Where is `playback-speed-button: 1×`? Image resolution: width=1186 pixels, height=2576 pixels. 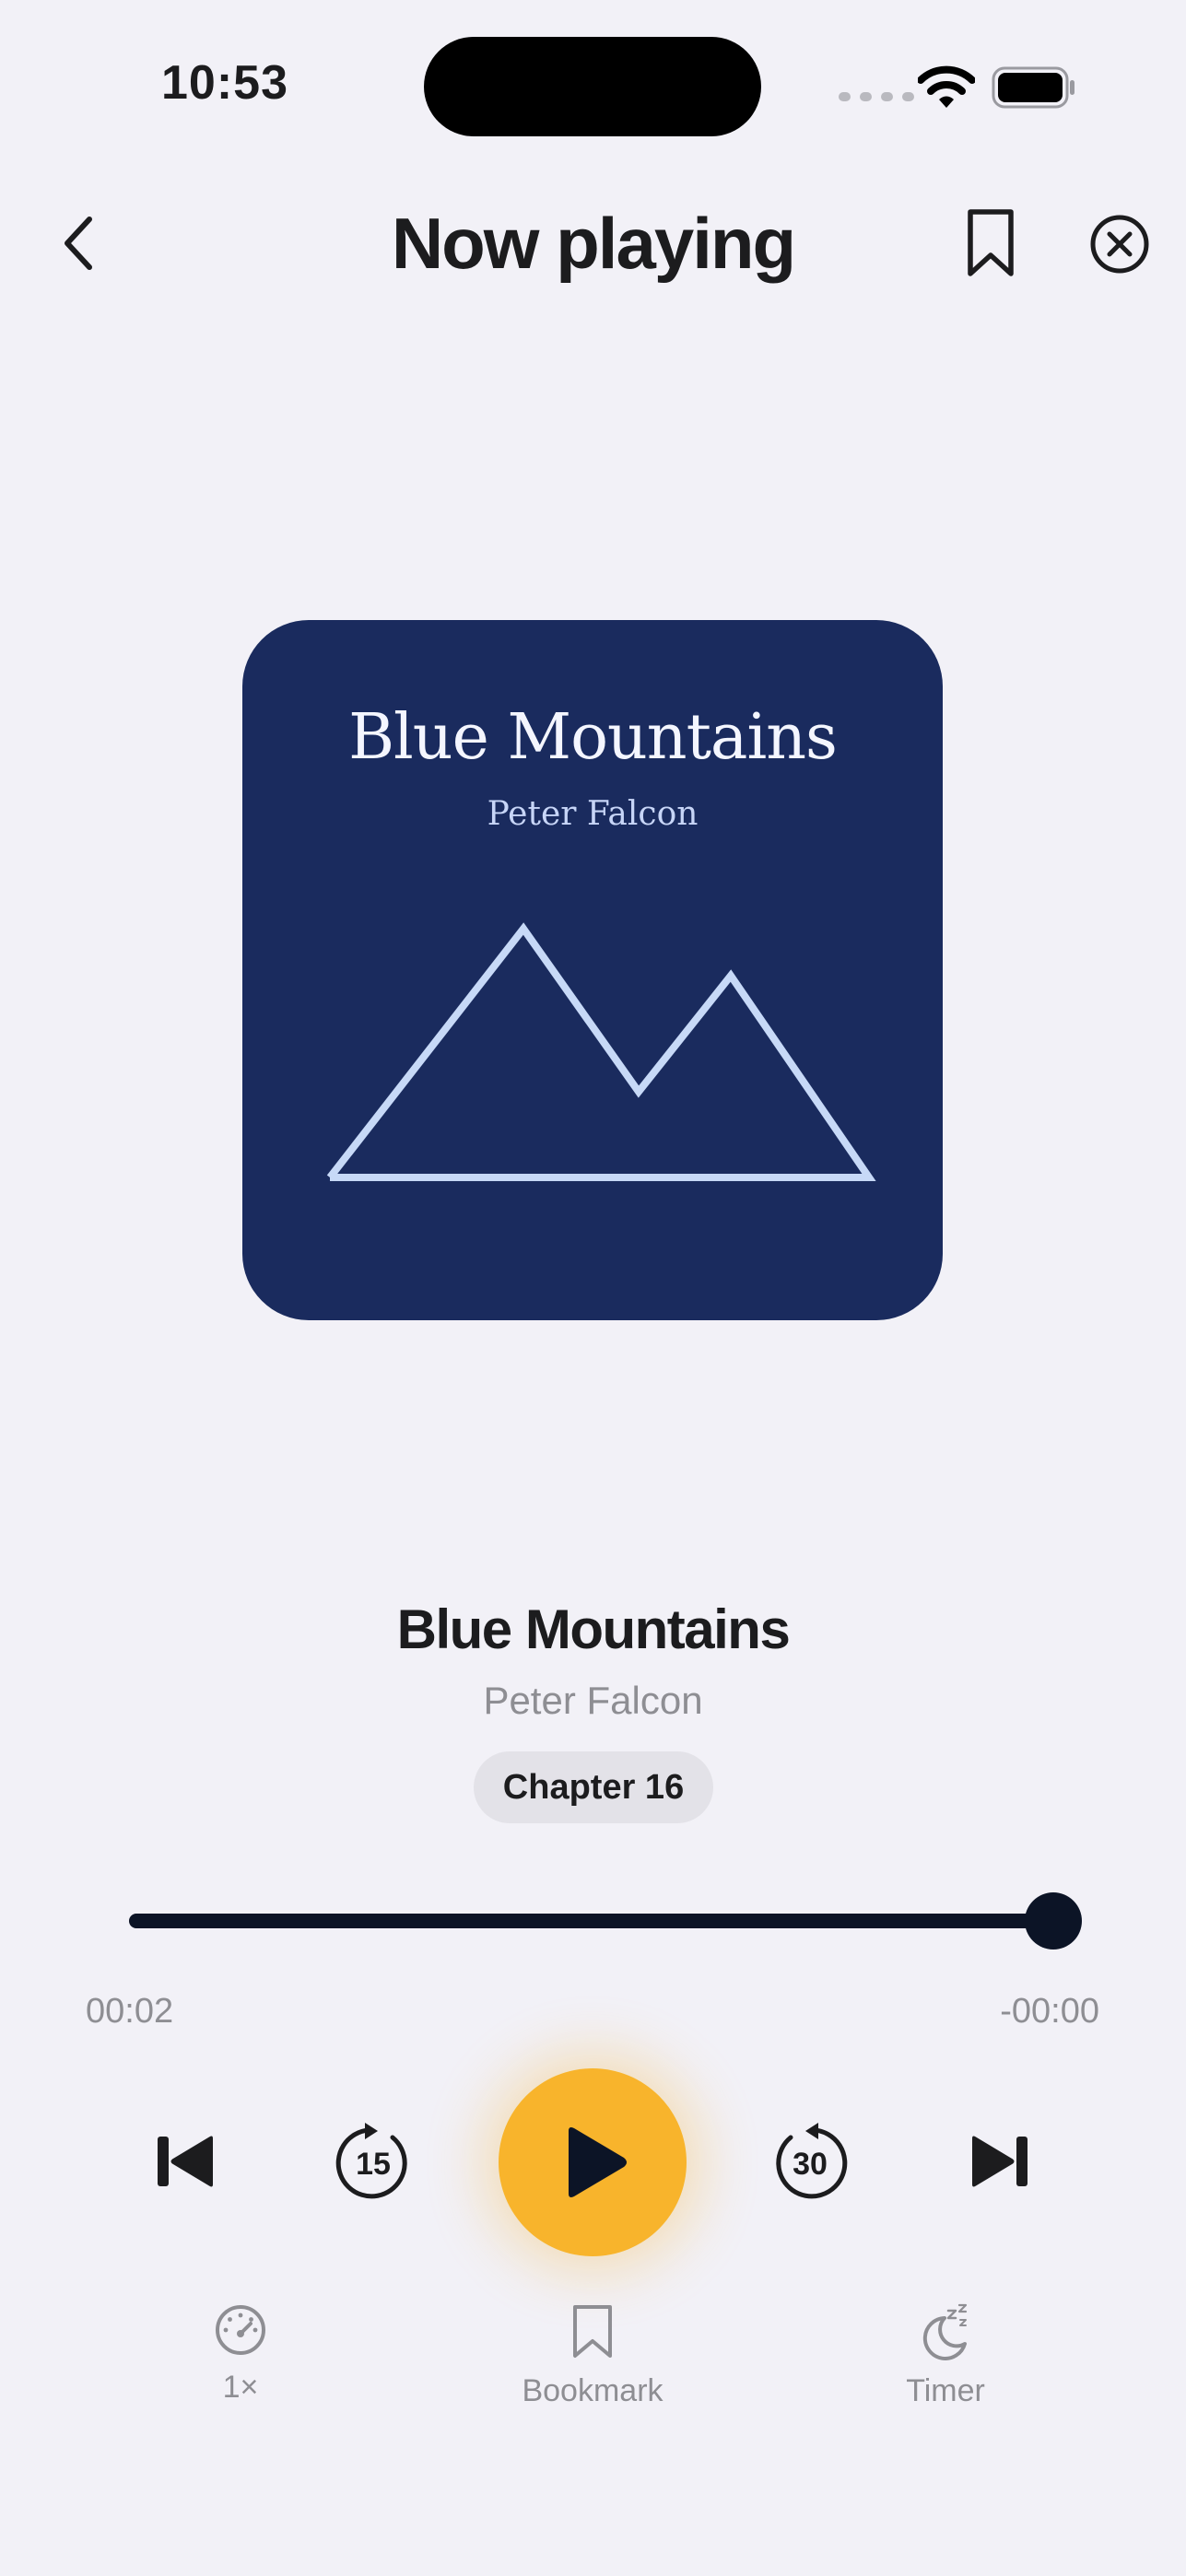
playback-speed-button: 1× is located at coordinates (240, 2354).